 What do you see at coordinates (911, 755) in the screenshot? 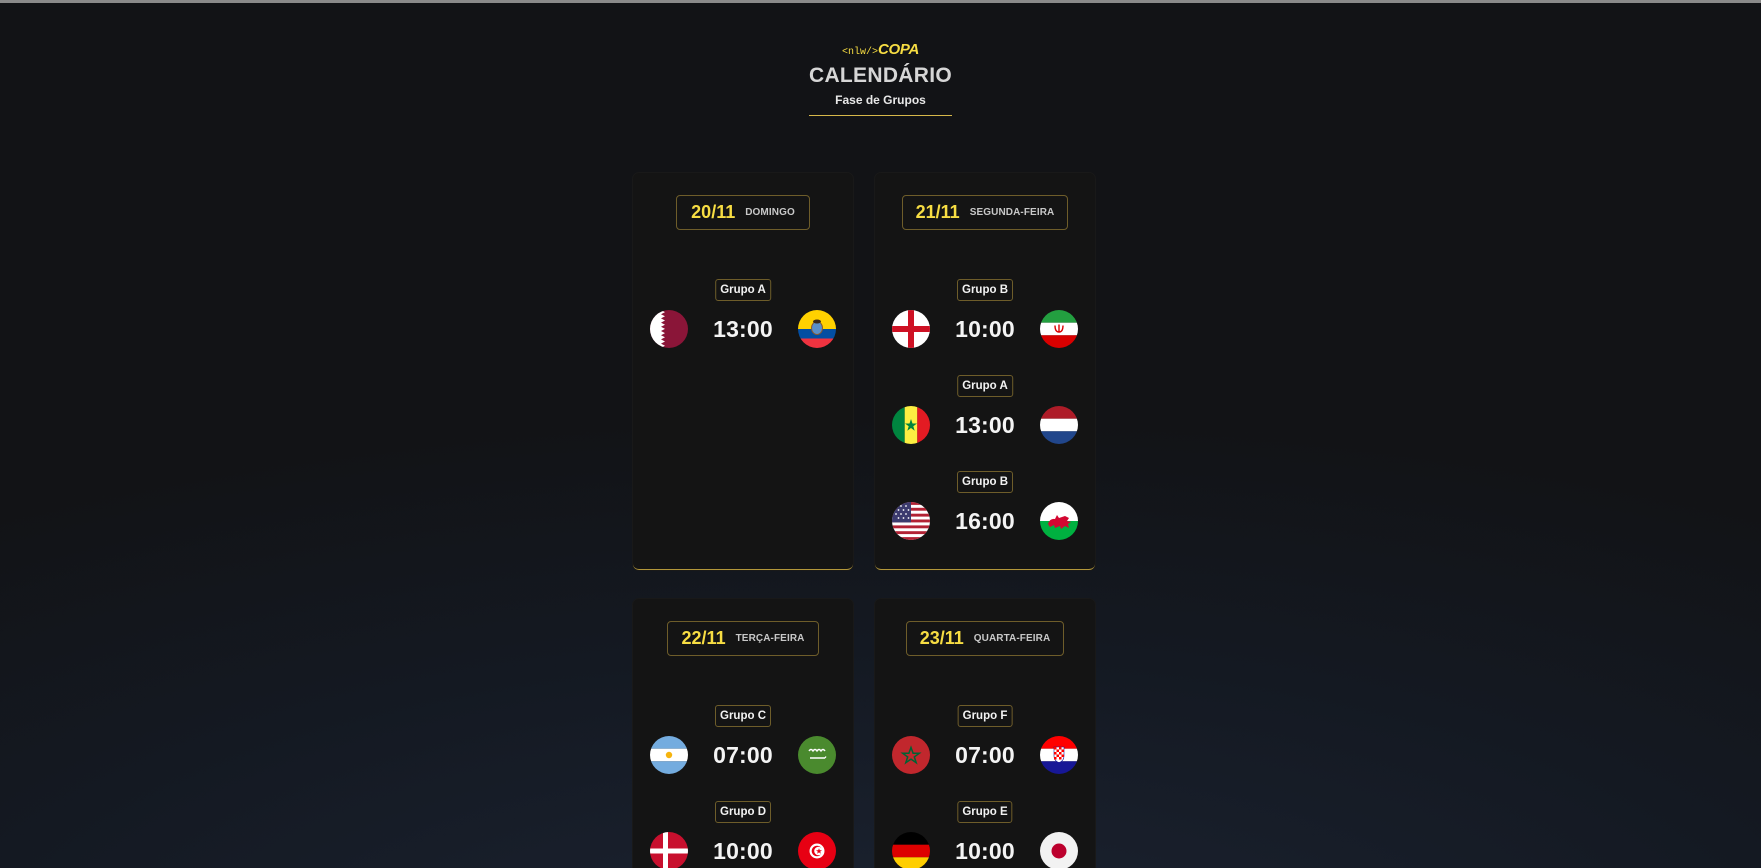
I see `morocco-flag-icon` at bounding box center [911, 755].